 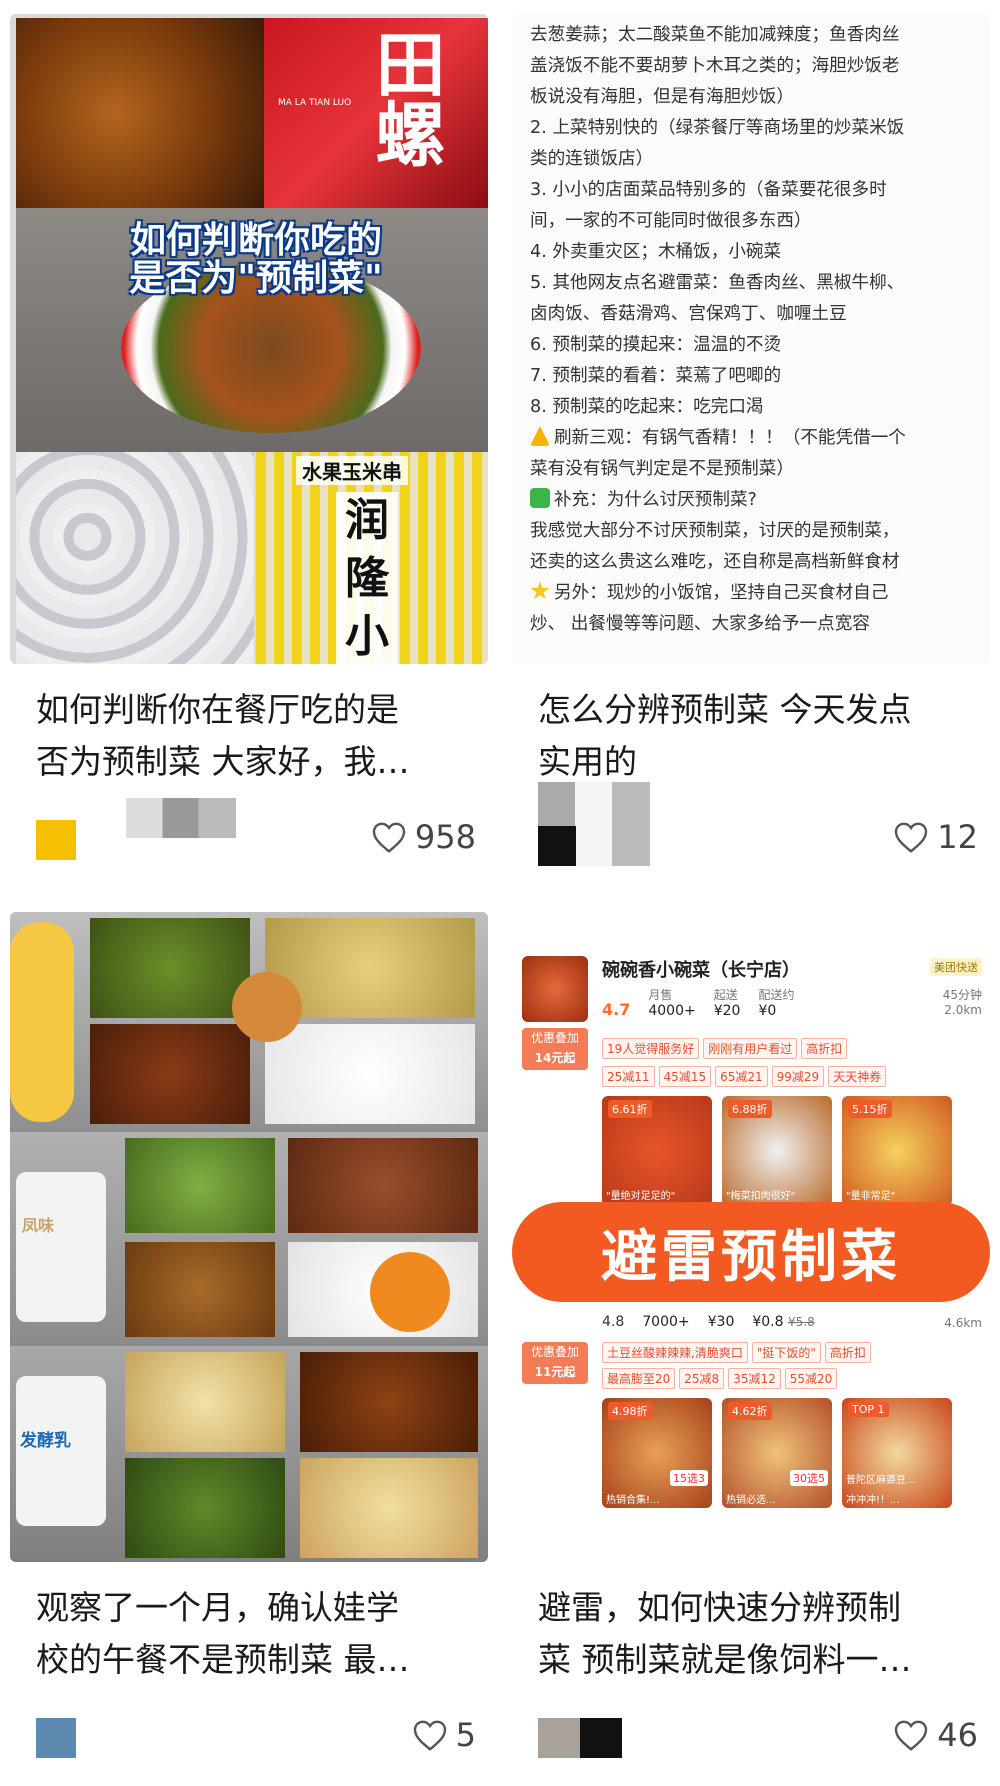 I want to click on like-count: 46, so click(x=957, y=1735).